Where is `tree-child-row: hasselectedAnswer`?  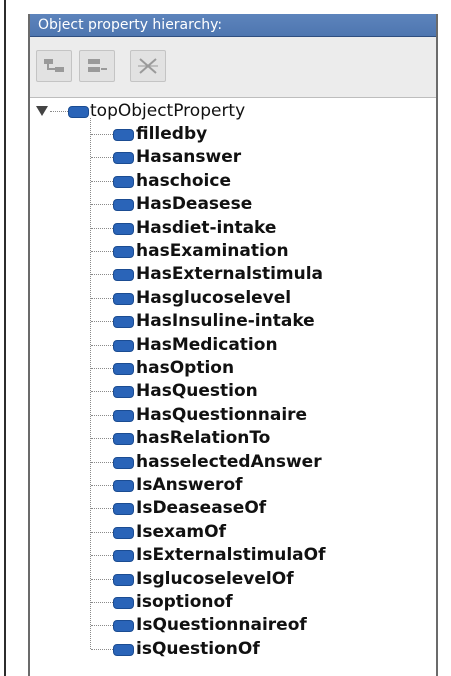 tree-child-row: hasselectedAnswer is located at coordinates (233, 462).